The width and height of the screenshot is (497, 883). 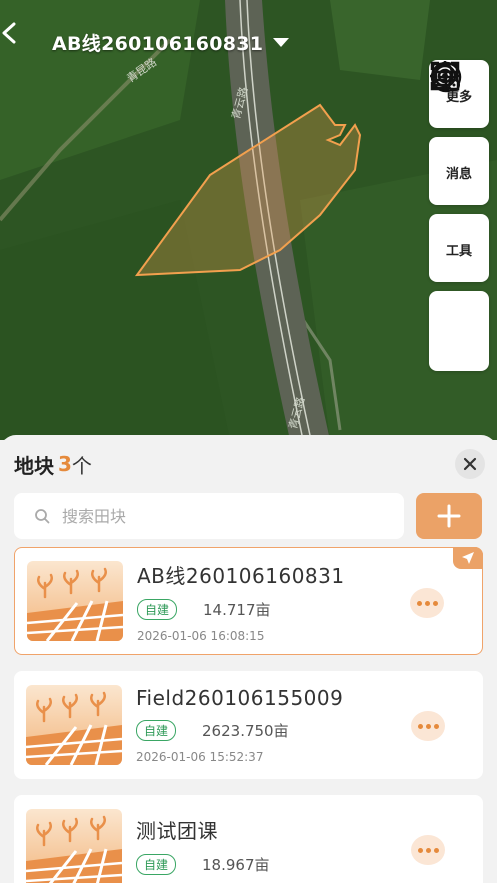 I want to click on field-area: 18.967亩, so click(x=236, y=864).